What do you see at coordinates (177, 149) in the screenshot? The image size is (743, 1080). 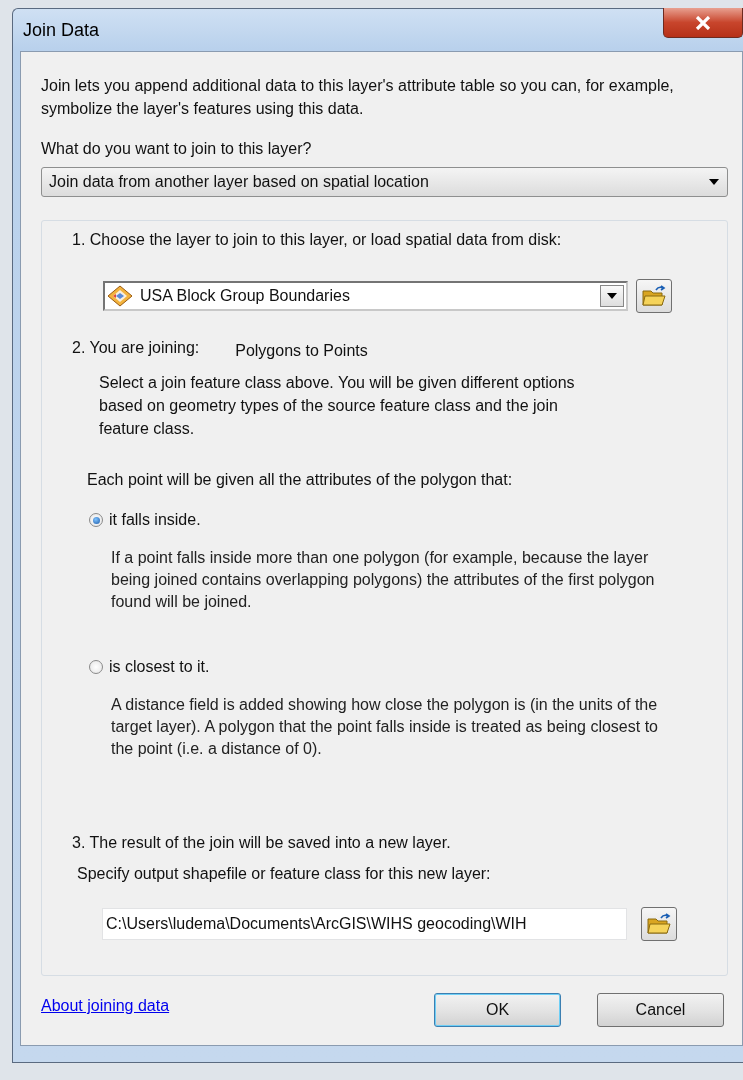 I see `question-label: What do you want to join to this layer?` at bounding box center [177, 149].